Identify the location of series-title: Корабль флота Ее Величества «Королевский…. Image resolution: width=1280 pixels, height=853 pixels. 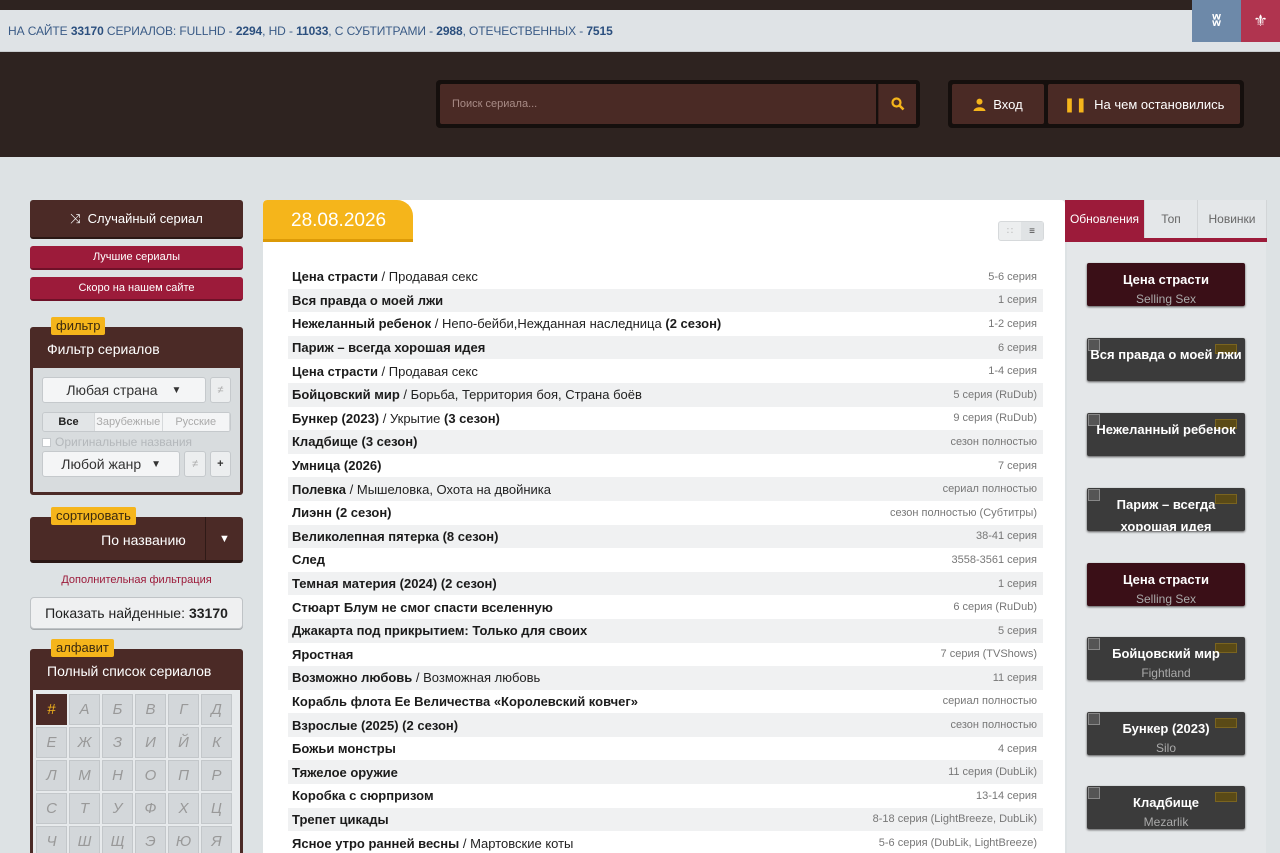
(465, 701).